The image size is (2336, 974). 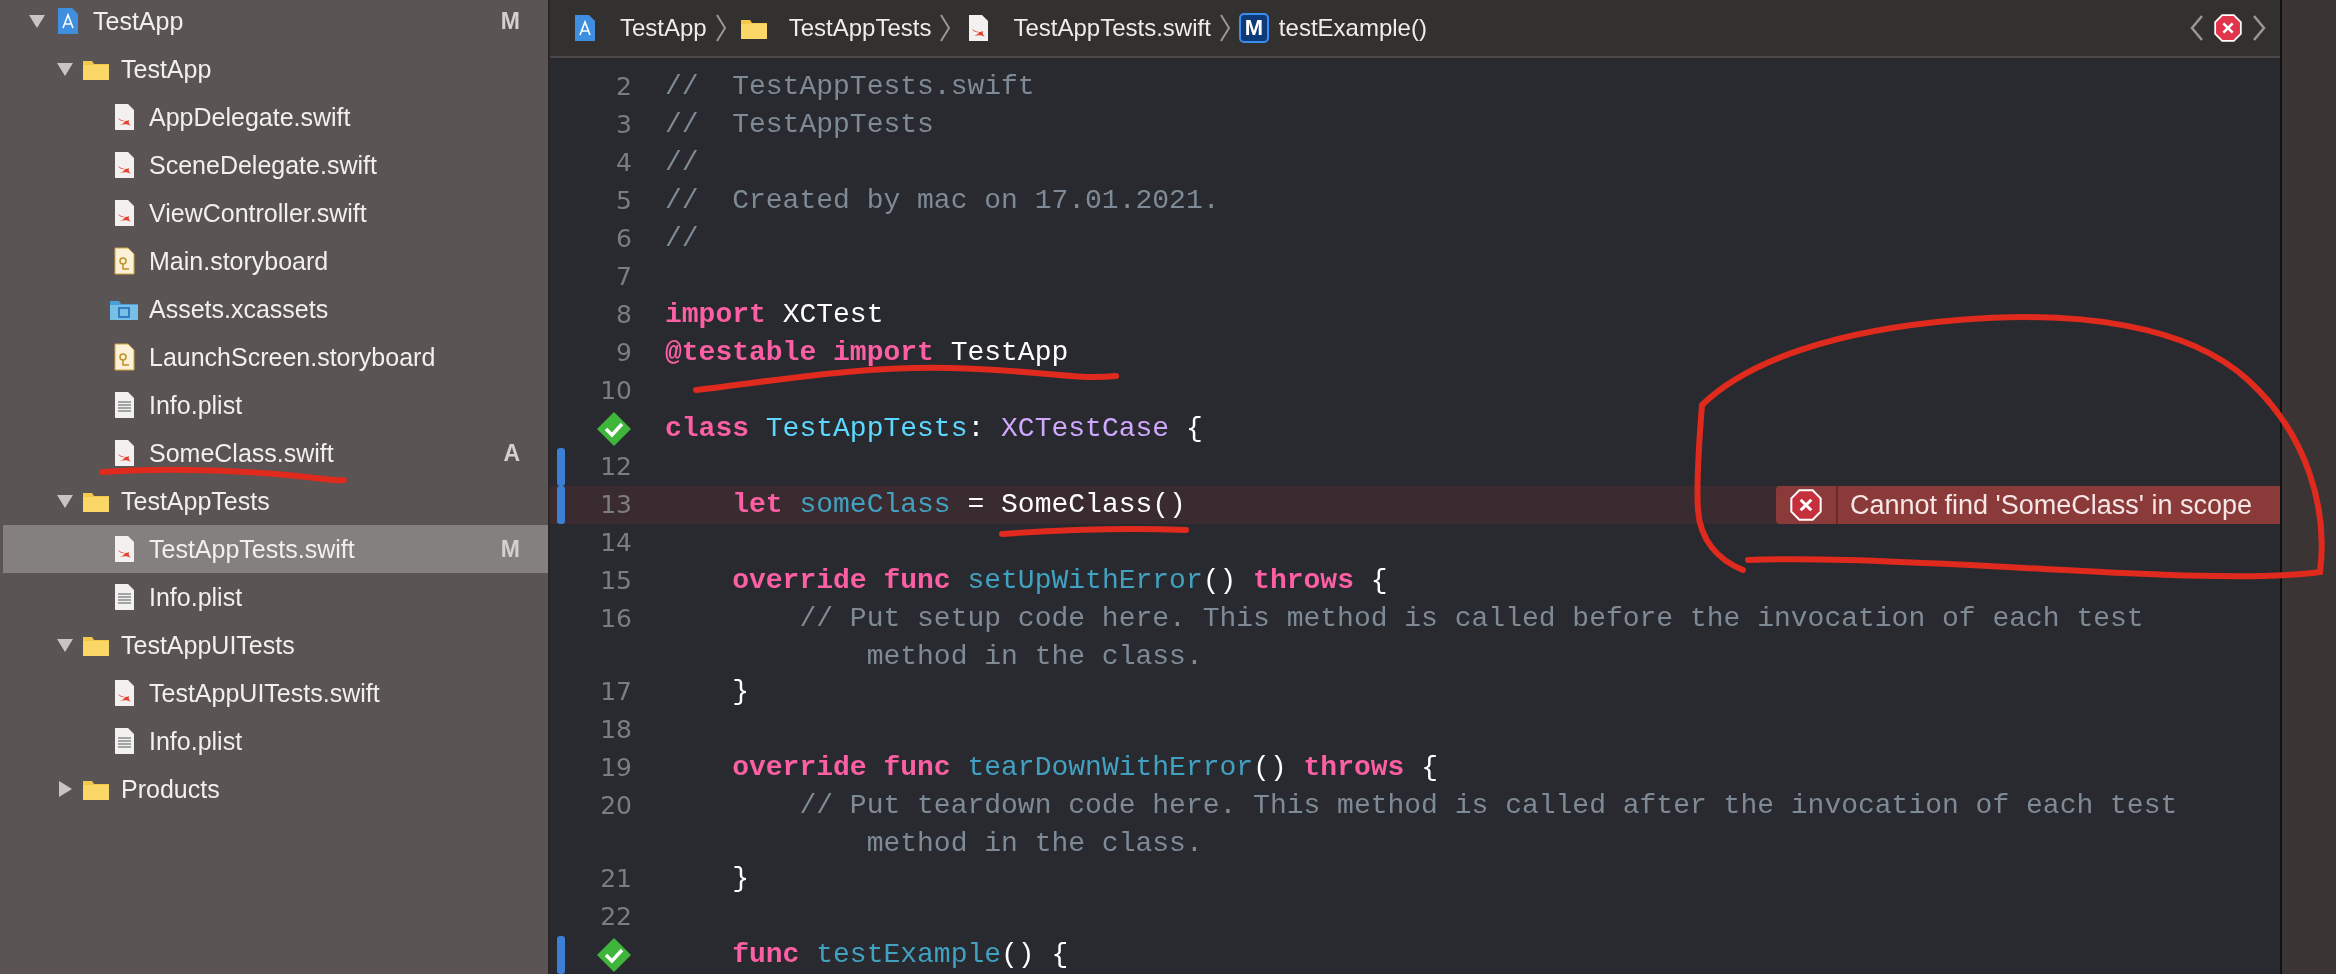 I want to click on navigator-row: TestAppTests, so click(x=275, y=501).